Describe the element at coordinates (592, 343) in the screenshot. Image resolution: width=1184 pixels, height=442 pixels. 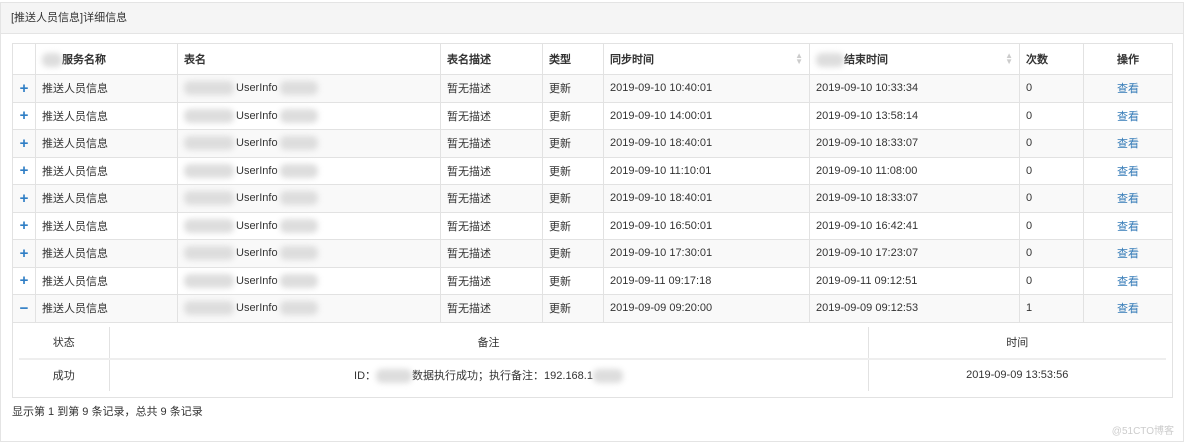
I see `detail-header: 状态 备注 时间` at that location.